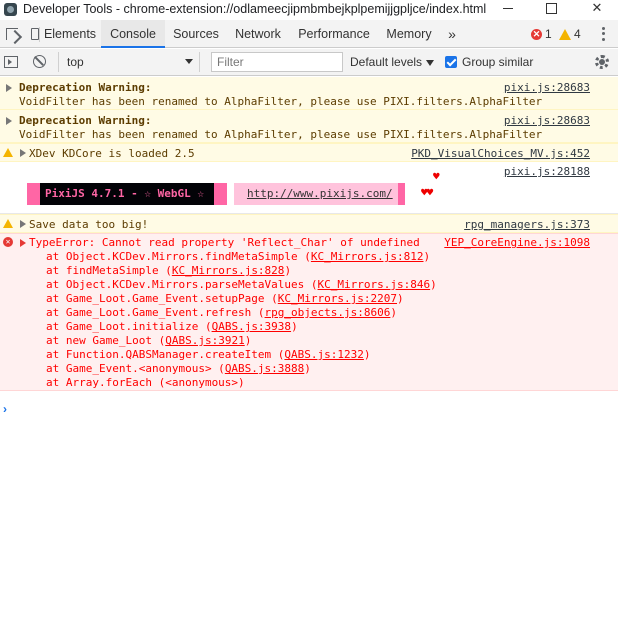 Image resolution: width=618 pixels, height=619 pixels. What do you see at coordinates (315, 194) in the screenshot?
I see `pixi-link: http://www.pixijs.com/` at bounding box center [315, 194].